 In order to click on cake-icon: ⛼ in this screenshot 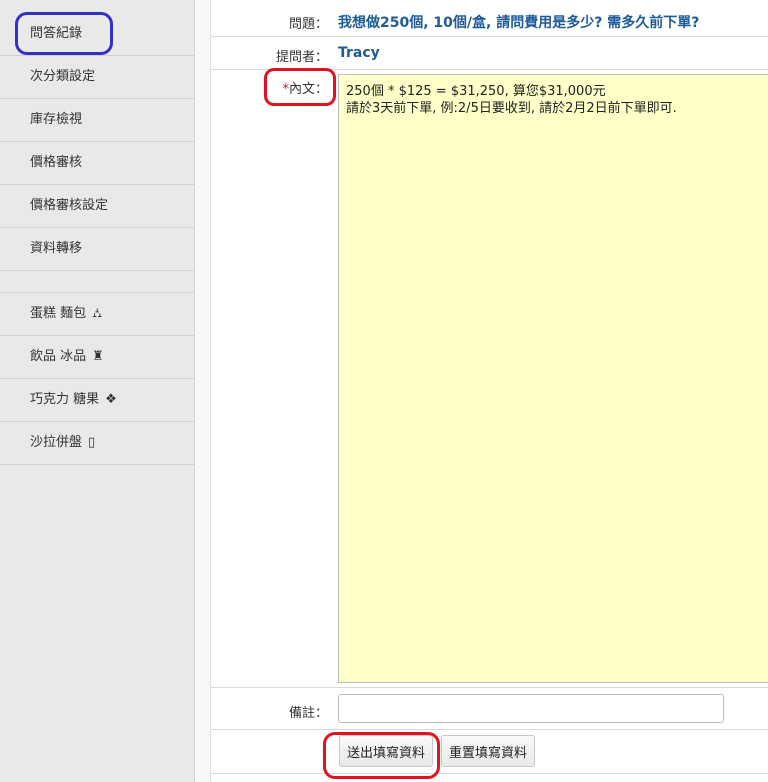, I will do `click(97, 313)`.